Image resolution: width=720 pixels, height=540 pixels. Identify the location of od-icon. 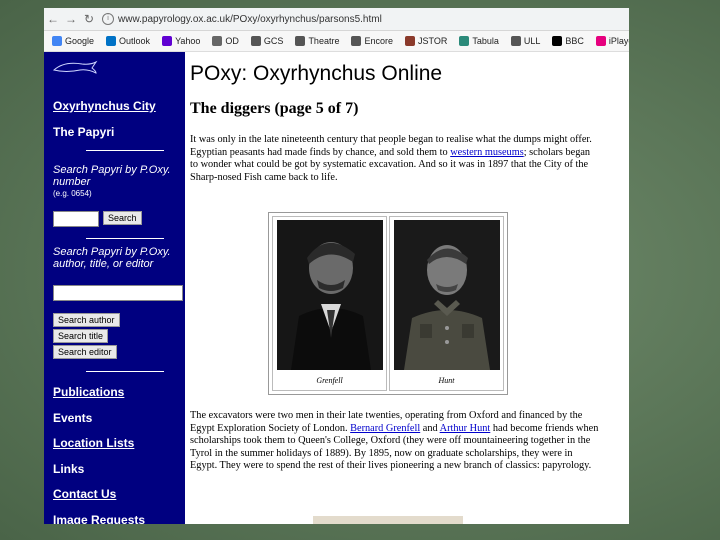
(217, 41).